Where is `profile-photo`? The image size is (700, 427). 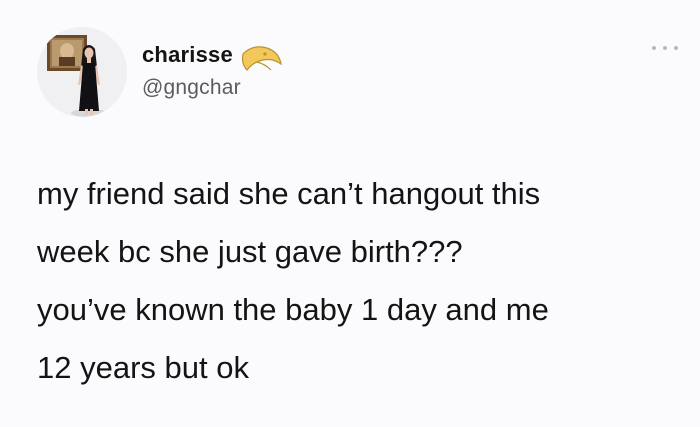
profile-photo is located at coordinates (82, 72).